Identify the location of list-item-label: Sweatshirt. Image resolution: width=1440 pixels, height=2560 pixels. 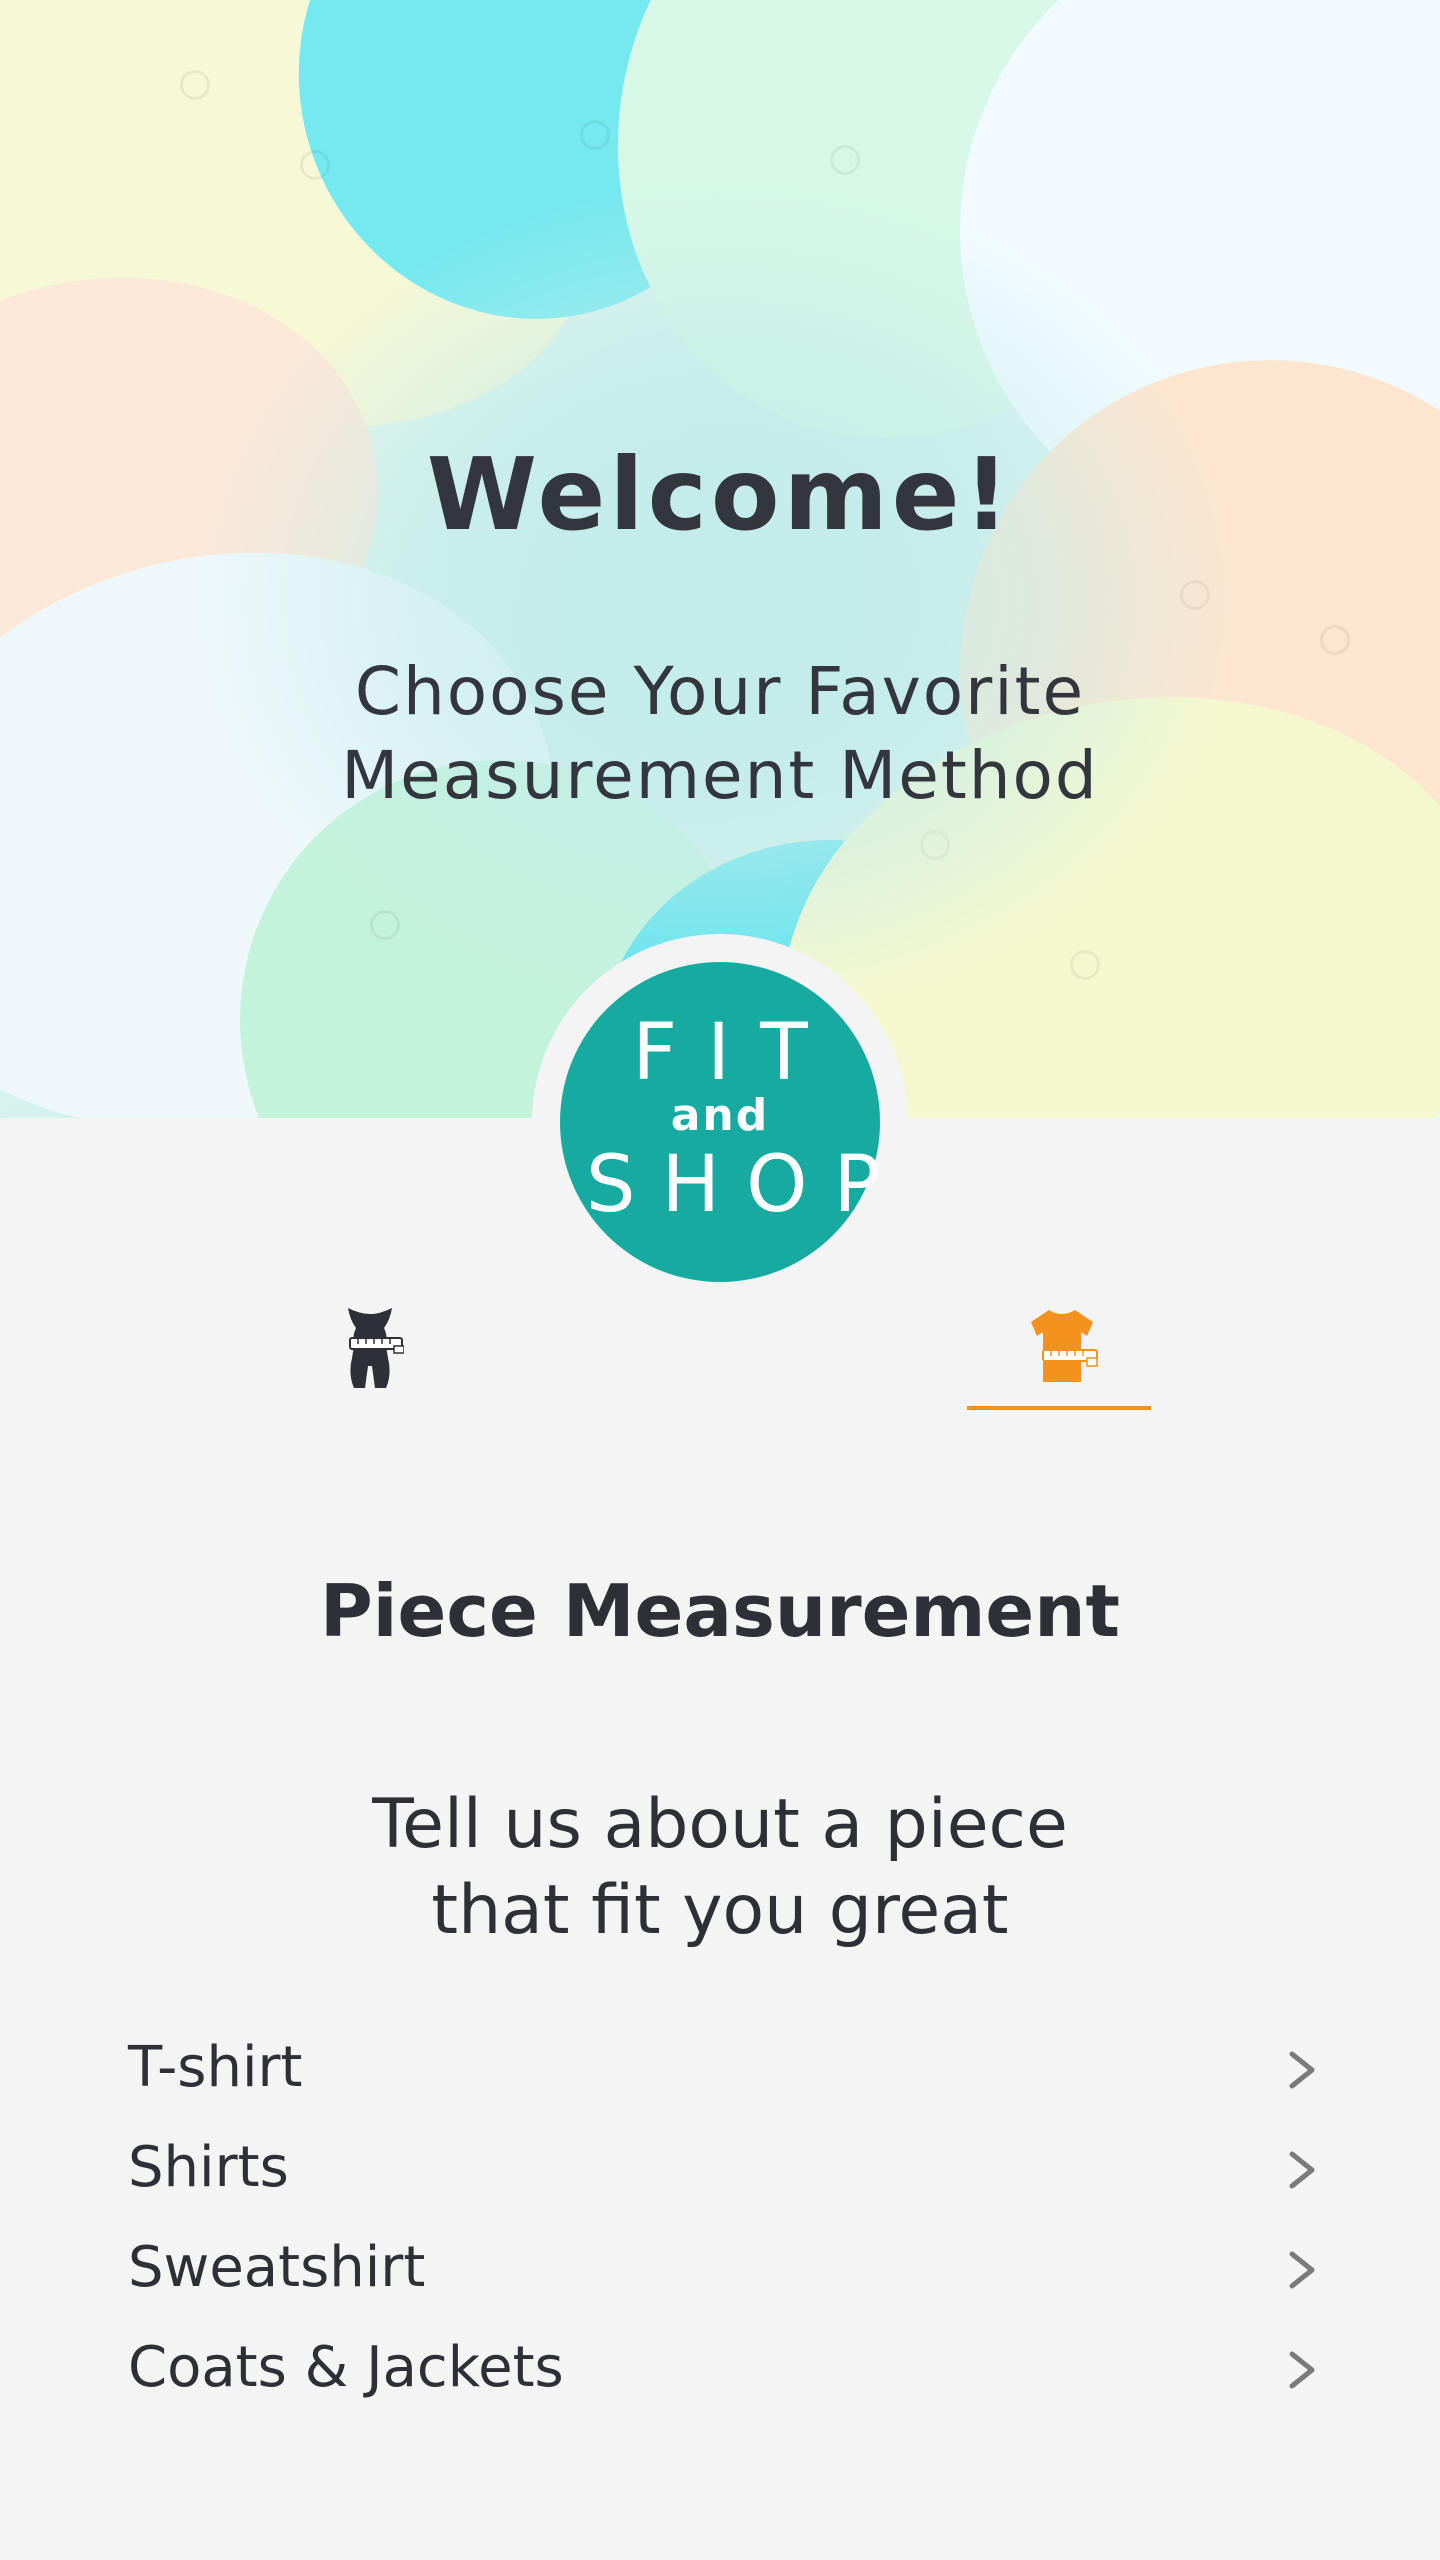
(277, 2267).